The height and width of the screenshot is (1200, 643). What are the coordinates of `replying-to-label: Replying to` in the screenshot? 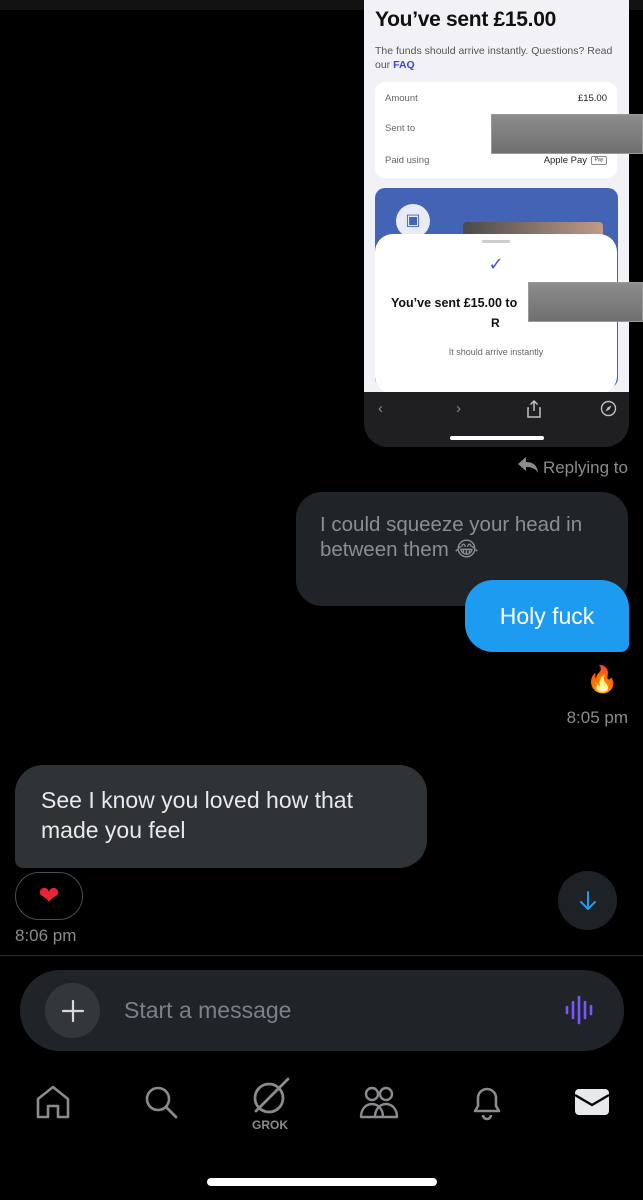 It's located at (572, 467).